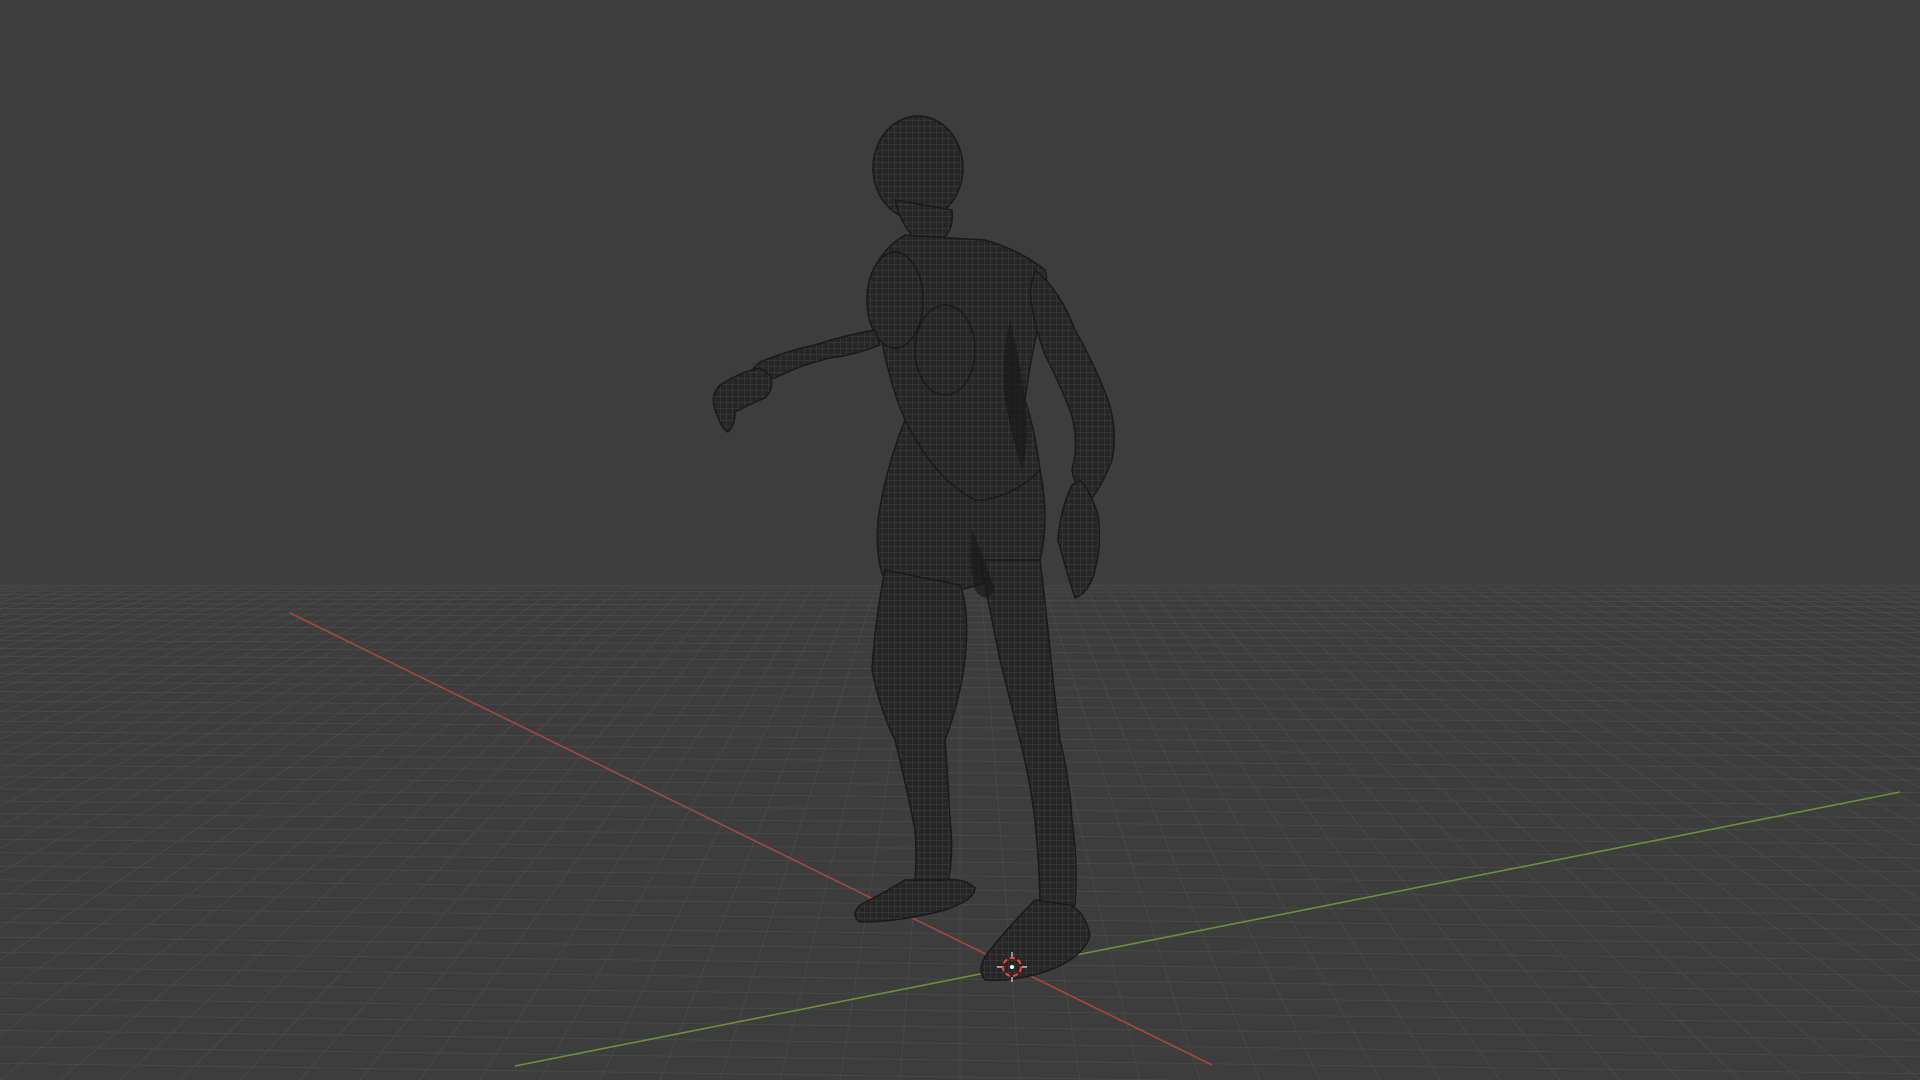 The width and height of the screenshot is (1920, 1080). What do you see at coordinates (815, 355) in the screenshot?
I see `mesh-arm-left` at bounding box center [815, 355].